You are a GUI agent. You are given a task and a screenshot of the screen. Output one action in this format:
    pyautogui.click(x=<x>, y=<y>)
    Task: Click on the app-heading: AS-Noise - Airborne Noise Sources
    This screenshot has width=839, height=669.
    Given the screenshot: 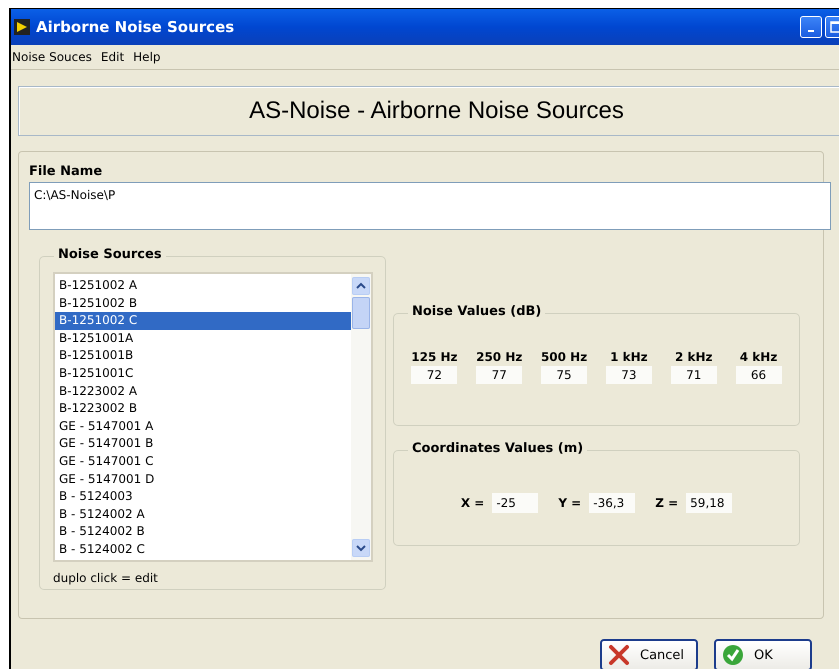 What is the action you would take?
    pyautogui.click(x=436, y=111)
    